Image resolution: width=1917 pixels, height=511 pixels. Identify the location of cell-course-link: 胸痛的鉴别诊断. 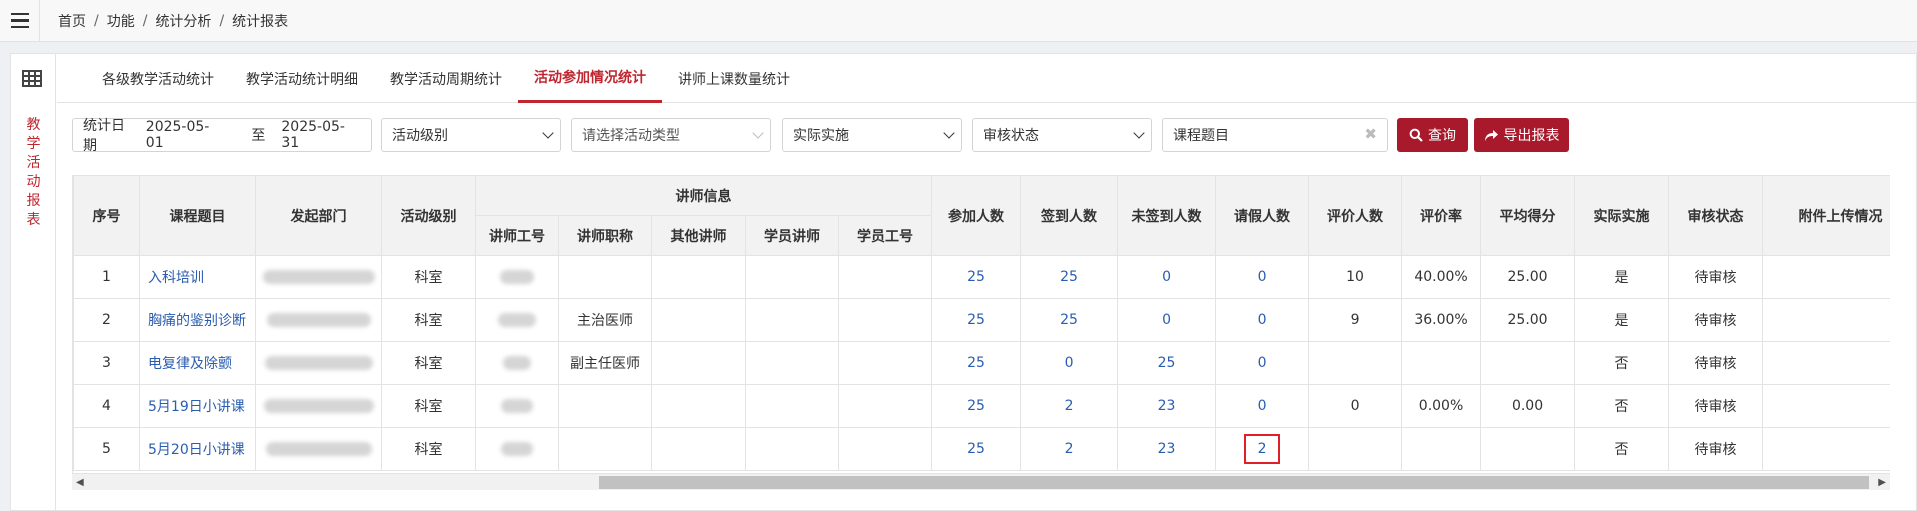
(197, 320).